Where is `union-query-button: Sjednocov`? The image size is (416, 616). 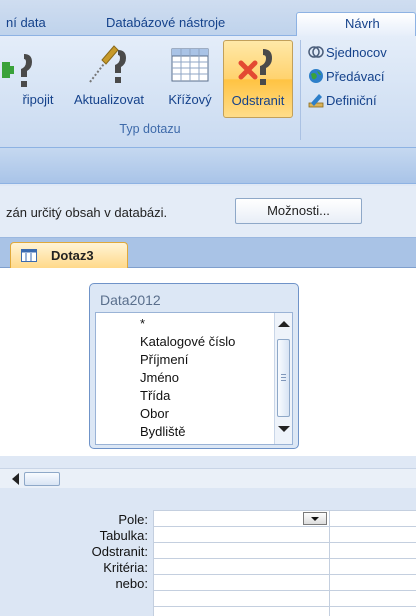
union-query-button: Sjednocov is located at coordinates (347, 53).